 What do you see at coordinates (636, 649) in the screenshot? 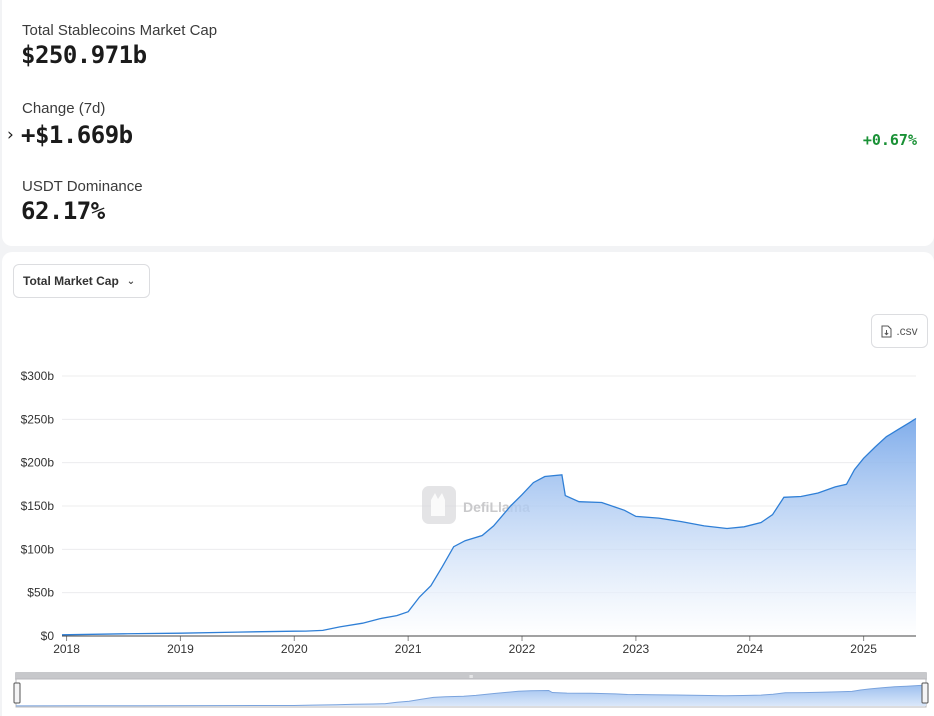
I see `x-tick-label: 2023` at bounding box center [636, 649].